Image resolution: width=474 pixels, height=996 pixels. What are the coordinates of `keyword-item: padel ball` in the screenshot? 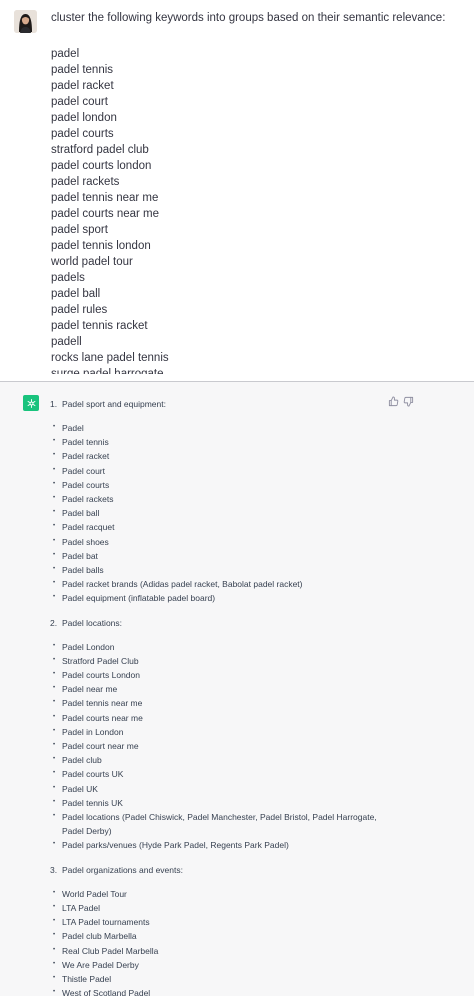 It's located at (76, 294).